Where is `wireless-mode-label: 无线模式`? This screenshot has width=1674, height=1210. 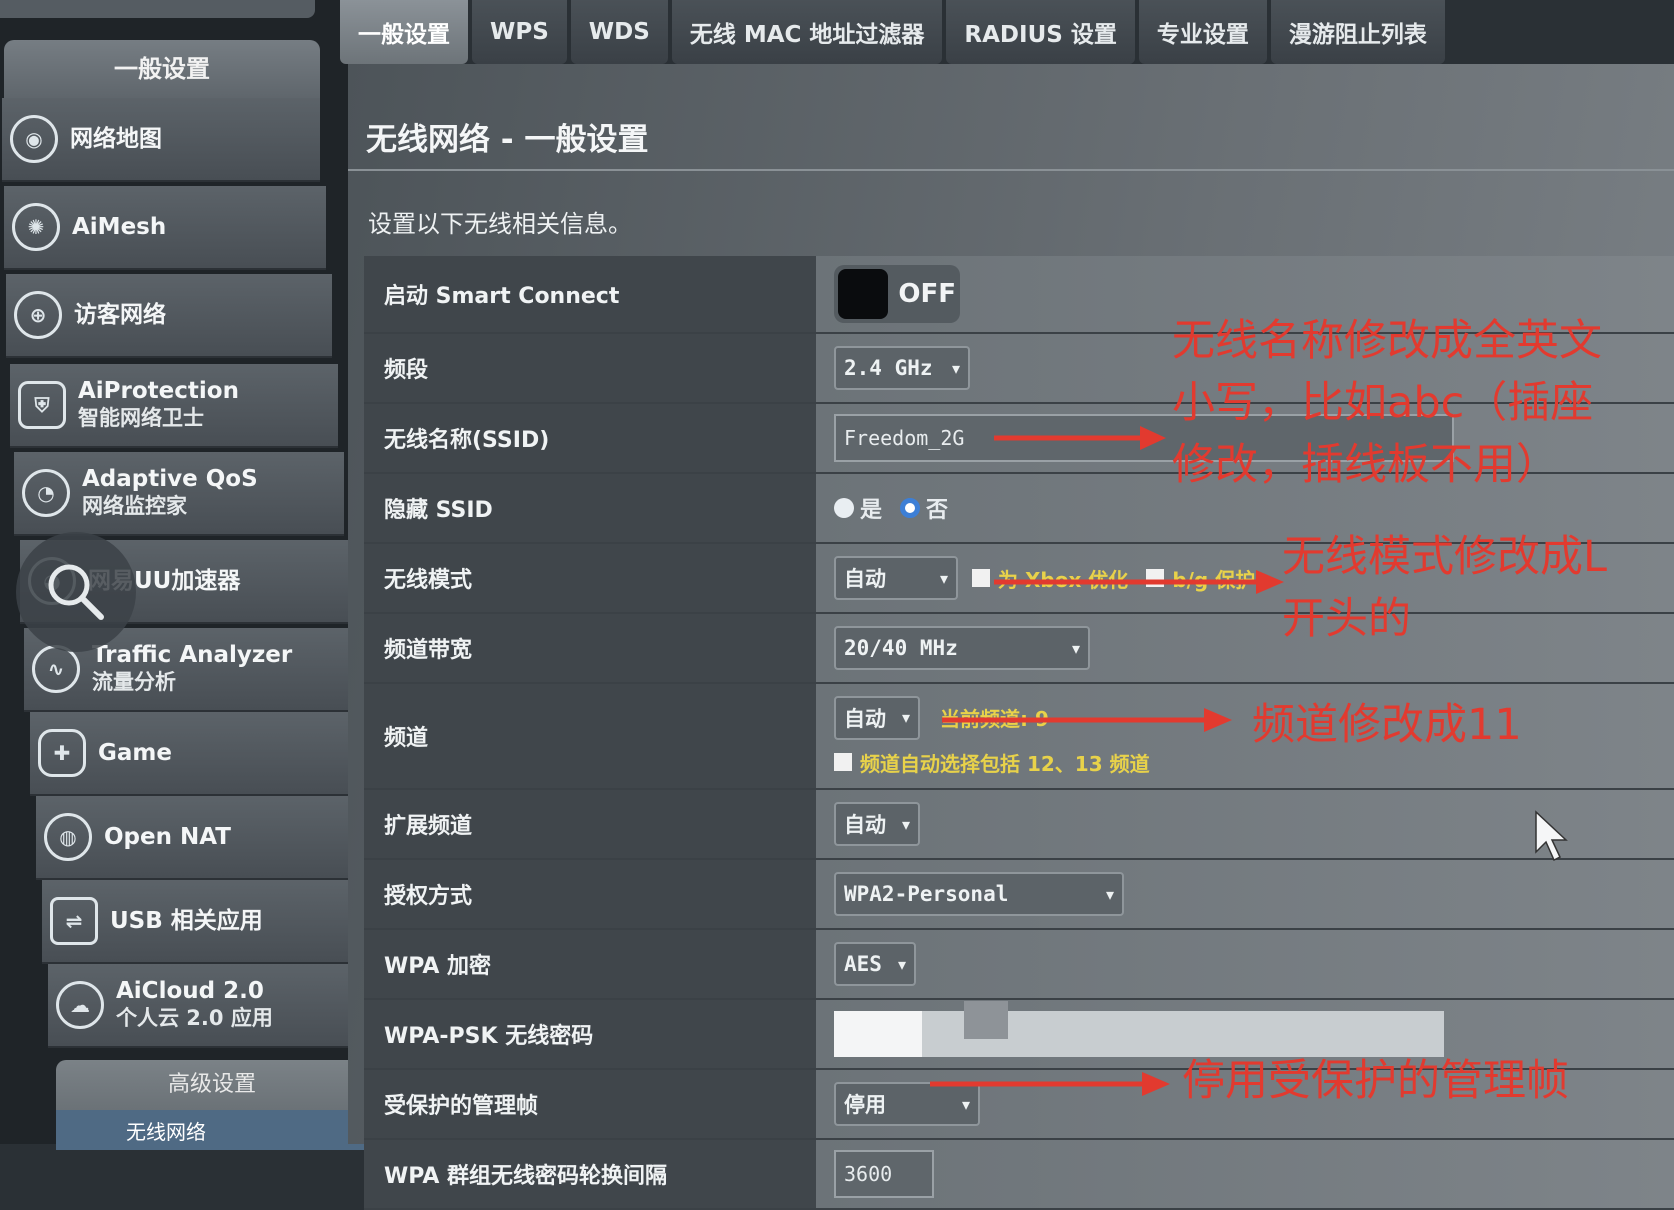
wireless-mode-label: 无线模式 is located at coordinates (590, 578).